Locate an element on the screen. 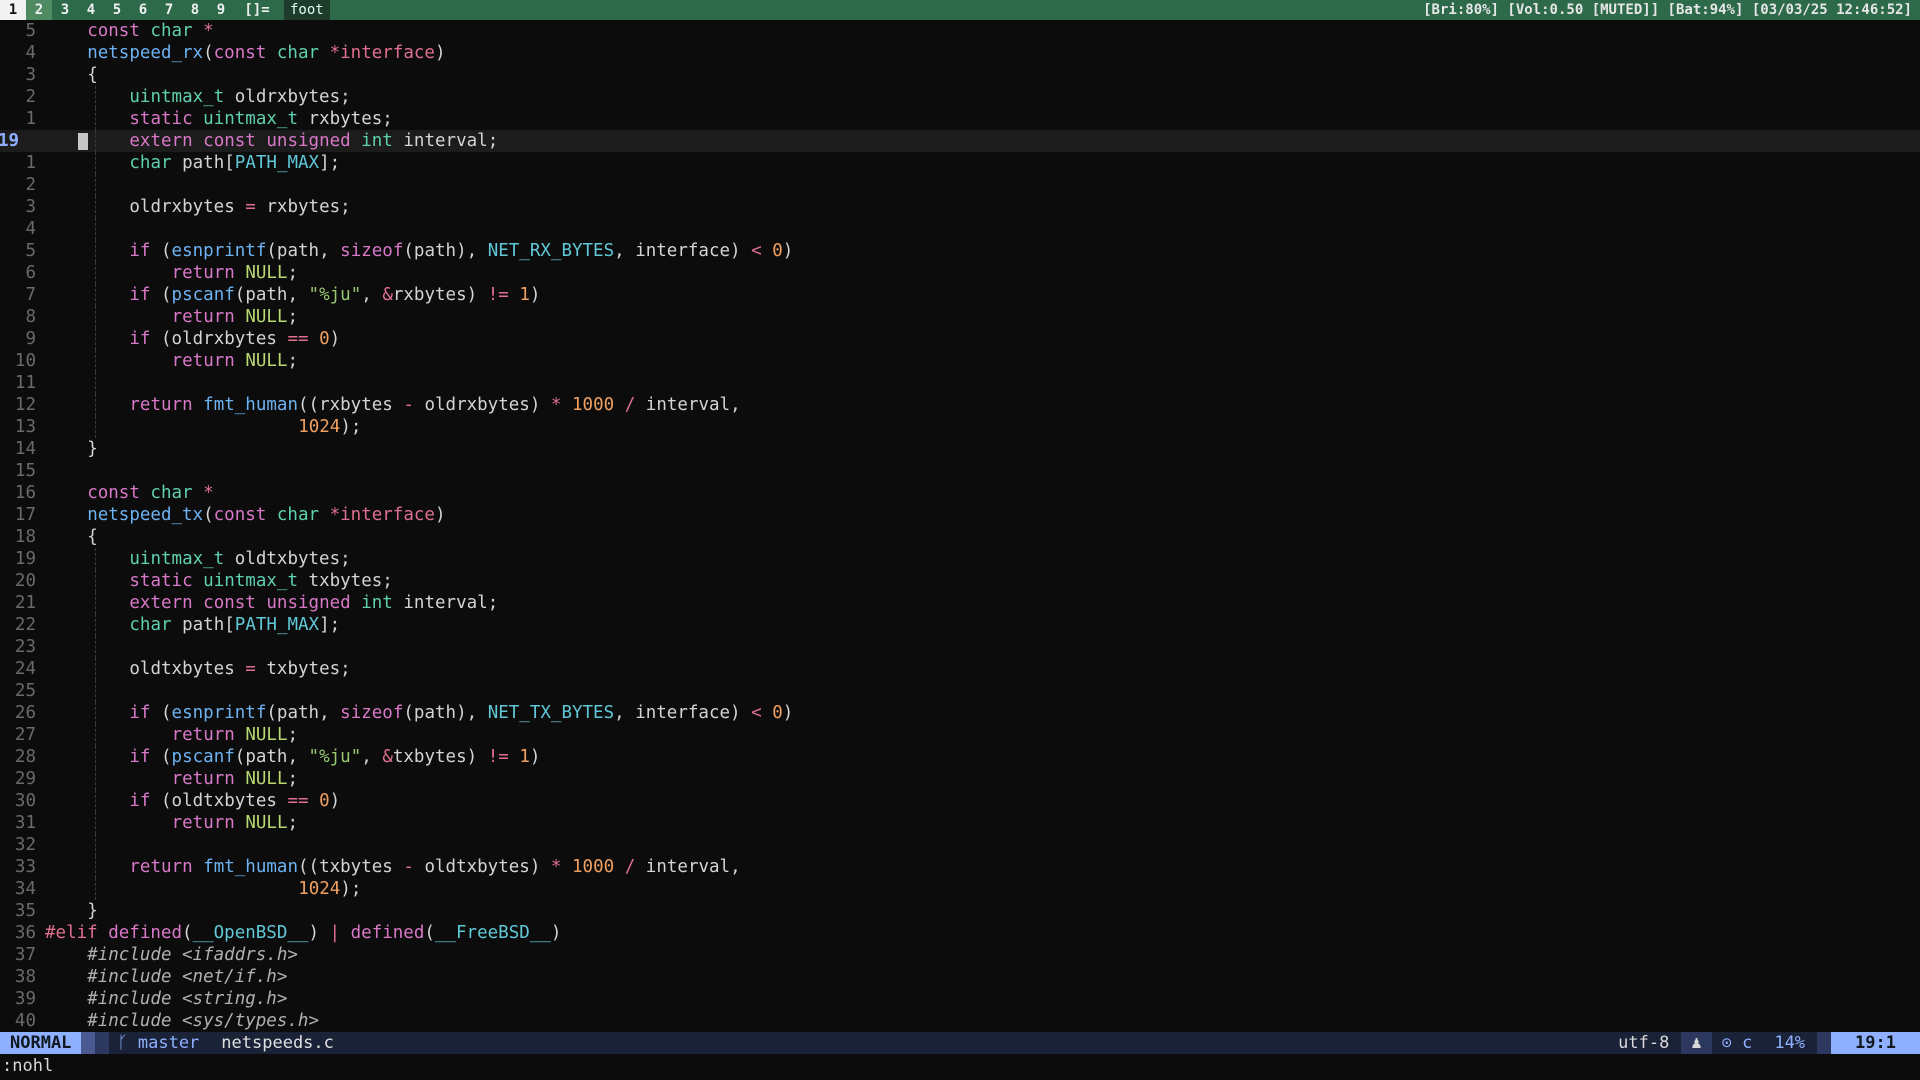 The height and width of the screenshot is (1080, 1920). code-line: 10 return NULL; is located at coordinates (960, 361).